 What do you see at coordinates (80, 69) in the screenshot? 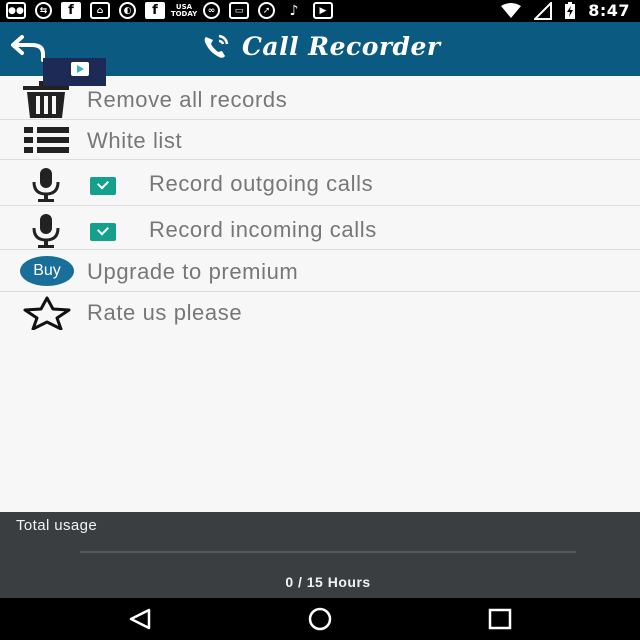
I see `play-icon` at bounding box center [80, 69].